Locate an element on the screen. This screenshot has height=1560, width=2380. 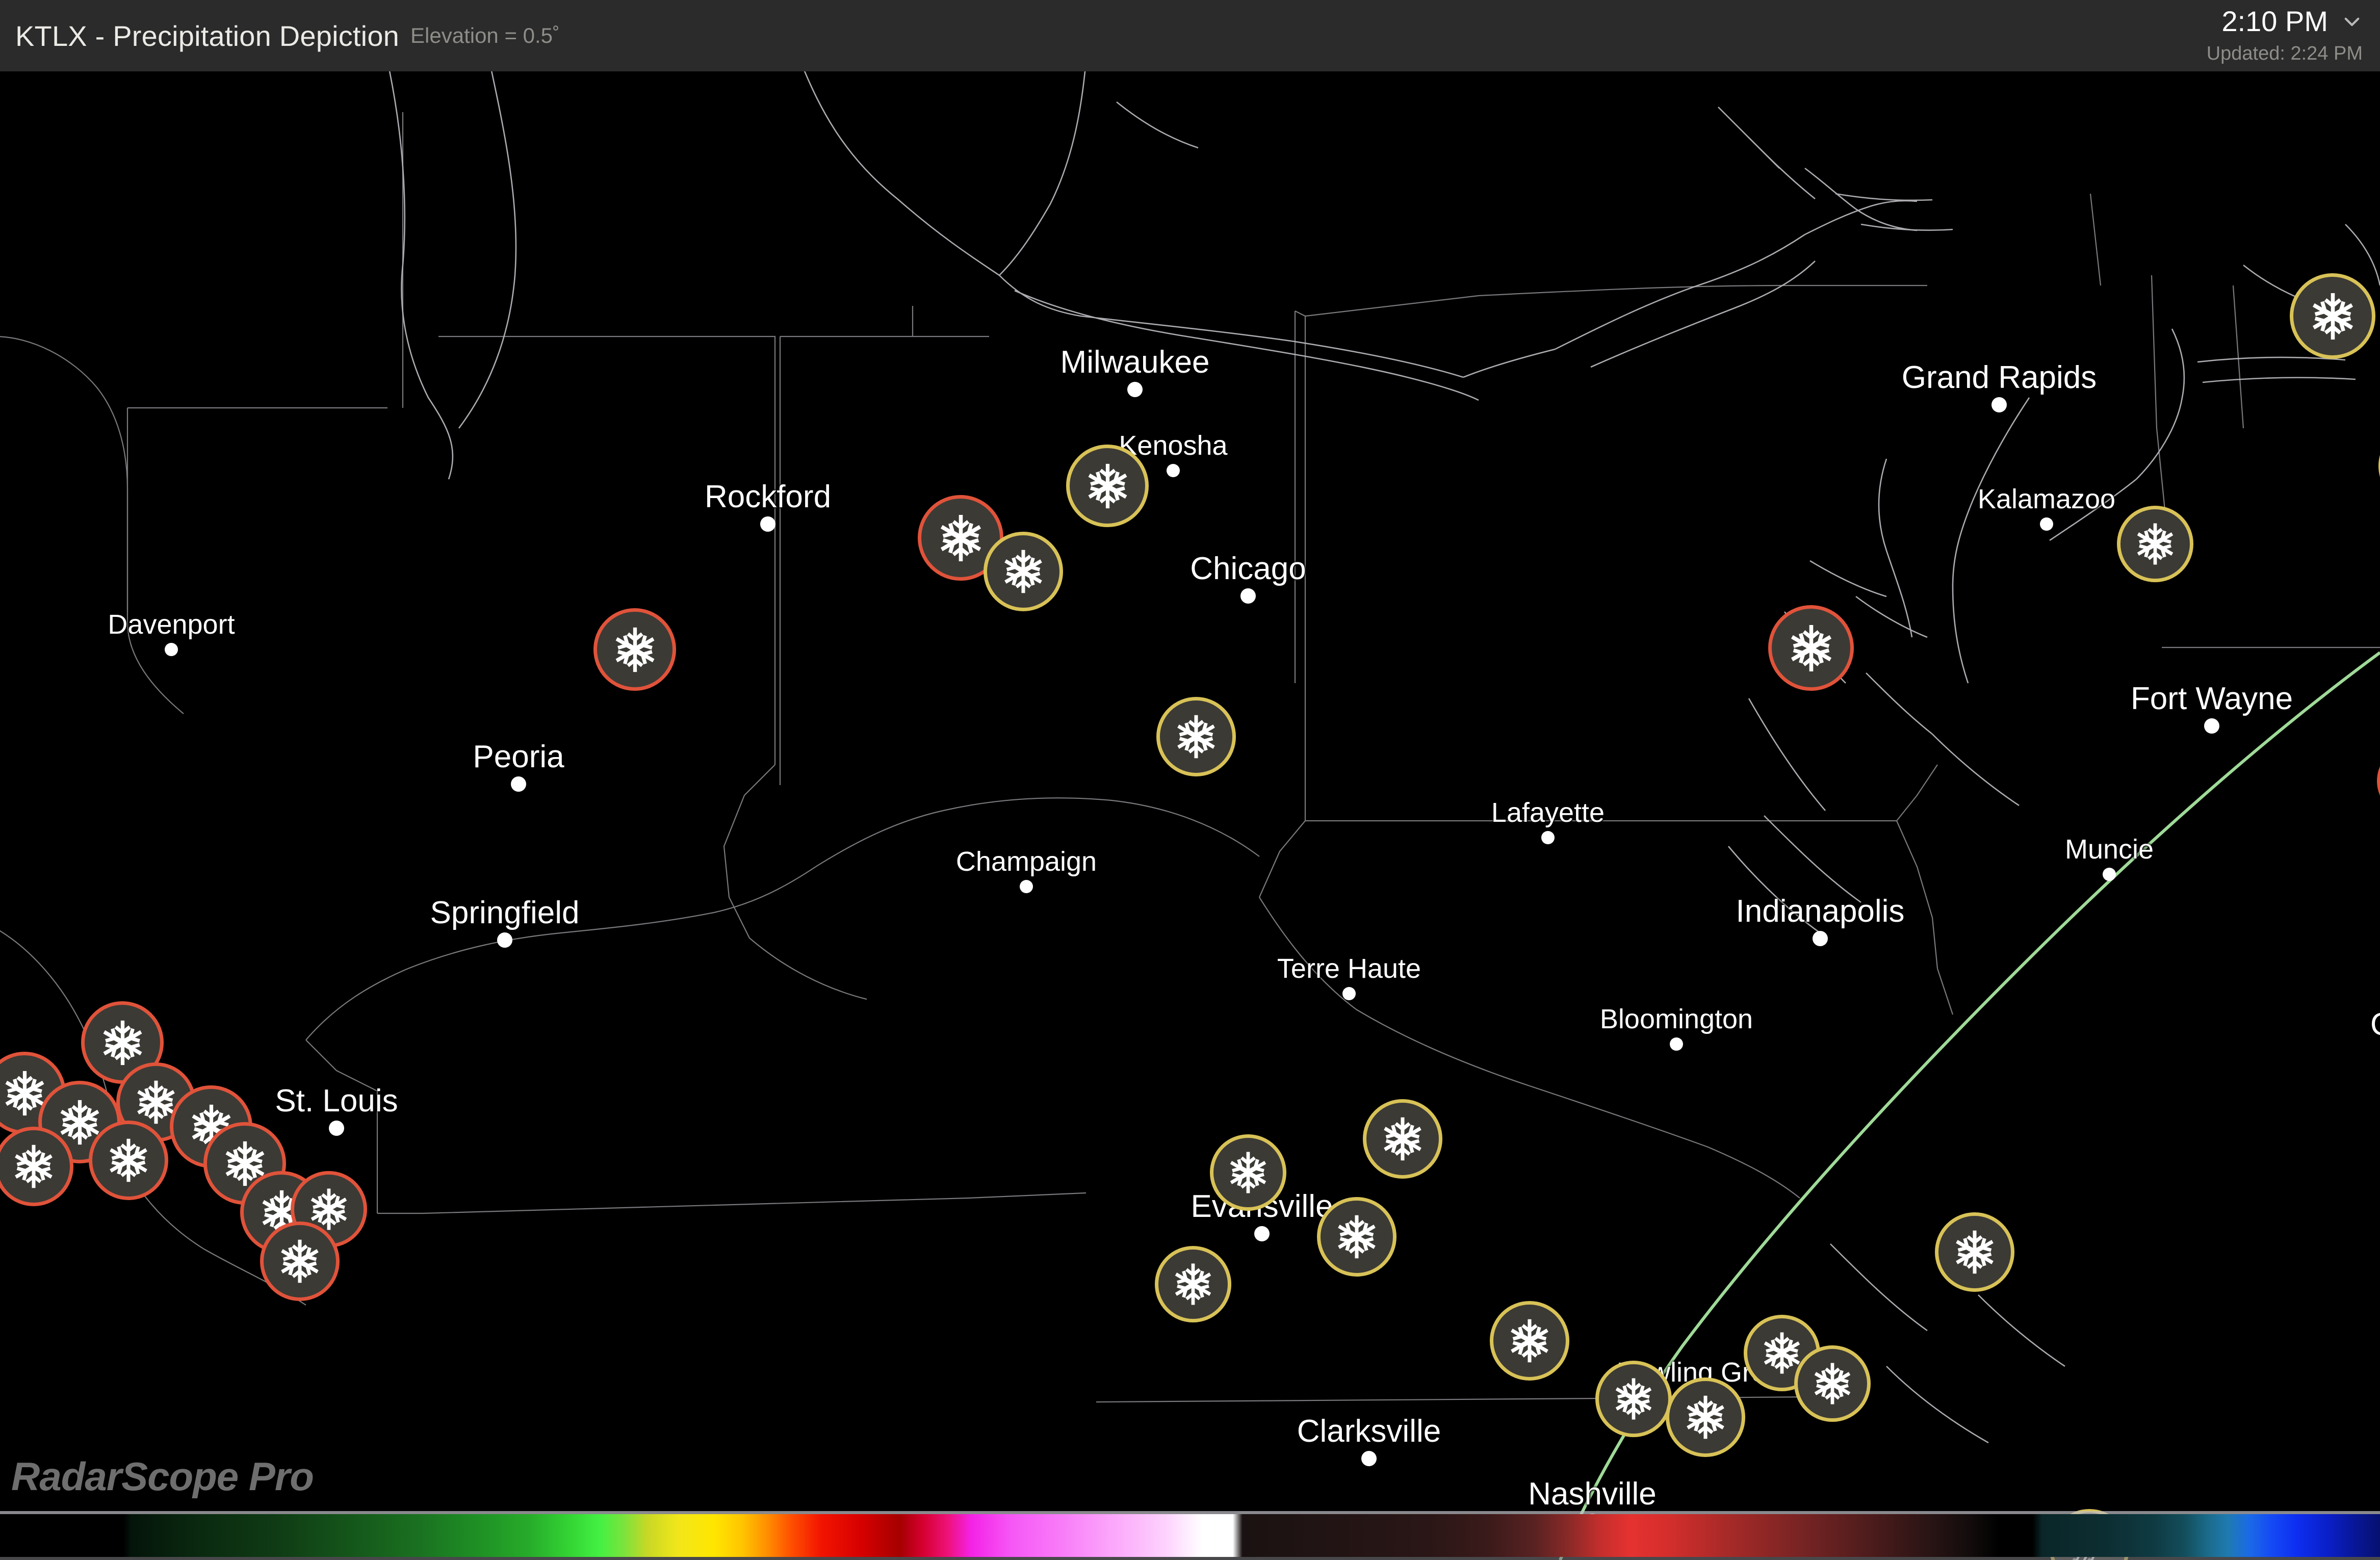
city-label: Nashville is located at coordinates (1592, 1494).